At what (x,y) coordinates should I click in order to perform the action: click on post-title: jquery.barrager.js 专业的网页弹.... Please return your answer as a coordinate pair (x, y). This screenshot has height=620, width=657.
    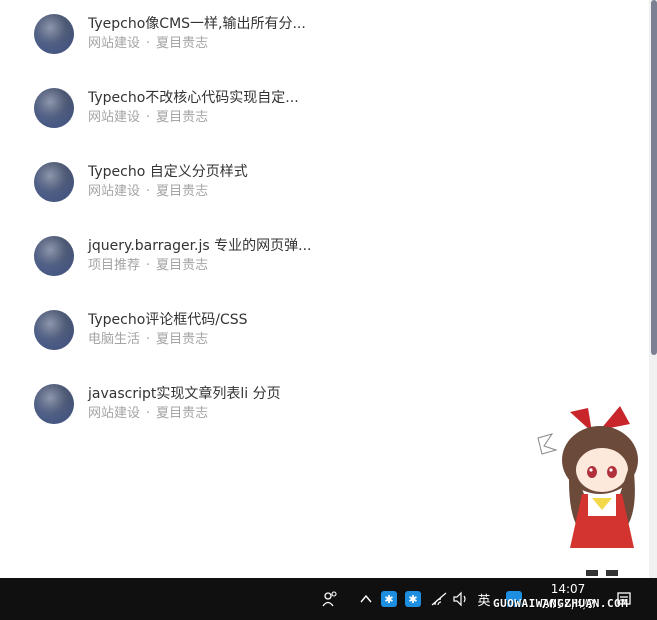
    Looking at the image, I should click on (199, 246).